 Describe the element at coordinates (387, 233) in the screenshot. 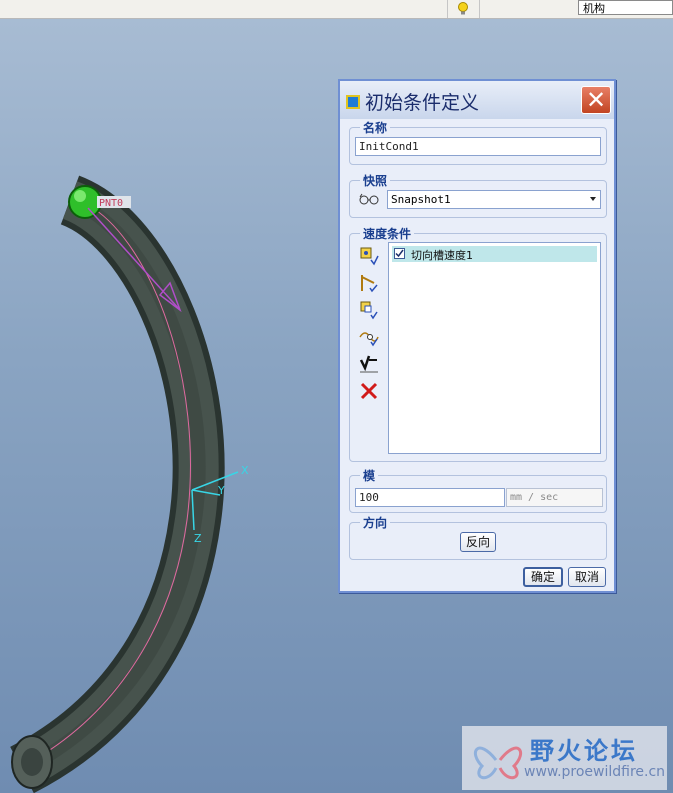

I see `velocity-group-label: 速度条件` at that location.